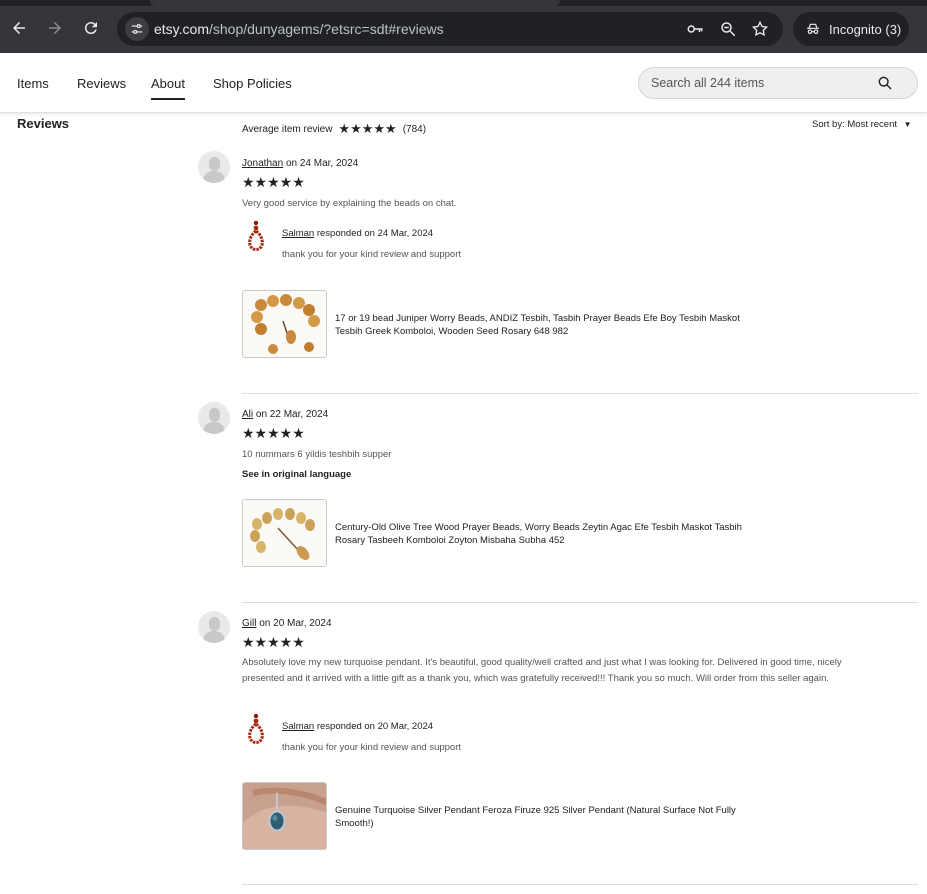 This screenshot has width=927, height=894. Describe the element at coordinates (326, 29) in the screenshot. I see `url-path: /shop/dunyagems/?etsrc=sdt#reviews` at that location.